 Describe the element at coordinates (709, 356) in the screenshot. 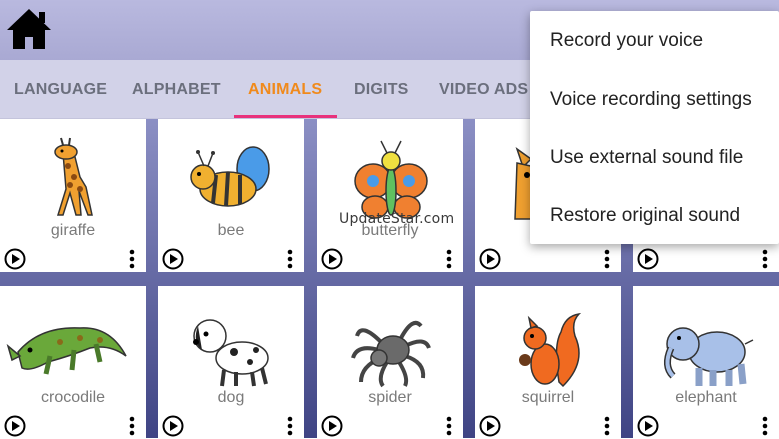

I see `elephant-illustration` at that location.